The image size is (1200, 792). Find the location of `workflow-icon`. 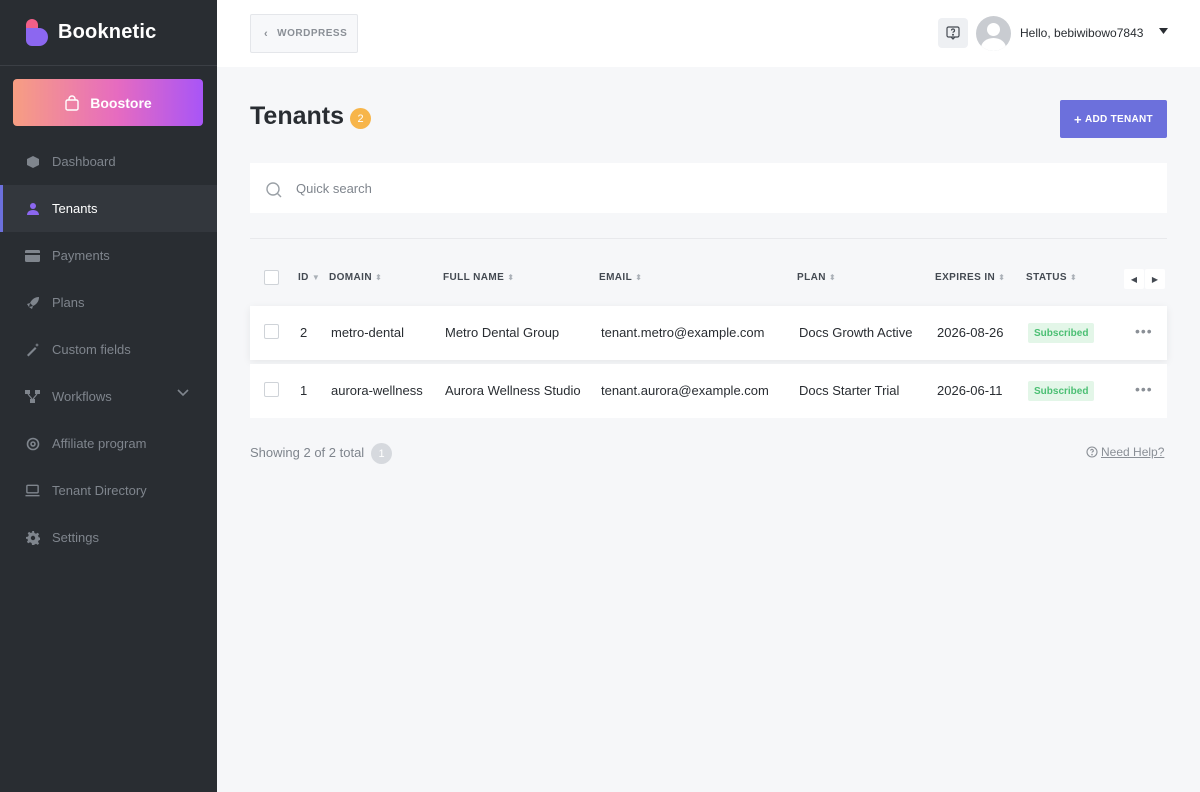

workflow-icon is located at coordinates (32, 396).